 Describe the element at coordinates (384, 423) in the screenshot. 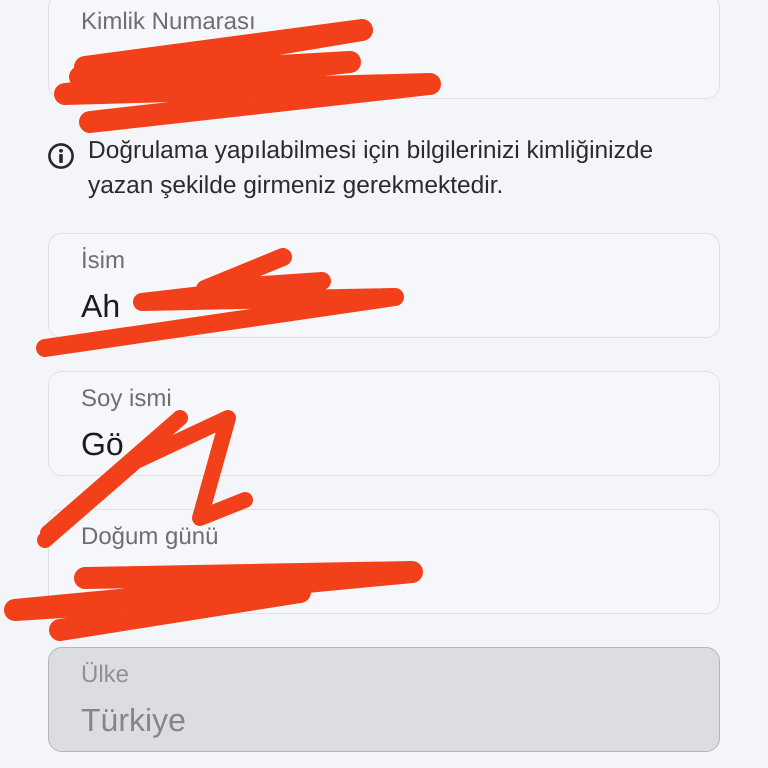

I see `text-field: Soy ismi Gö` at that location.